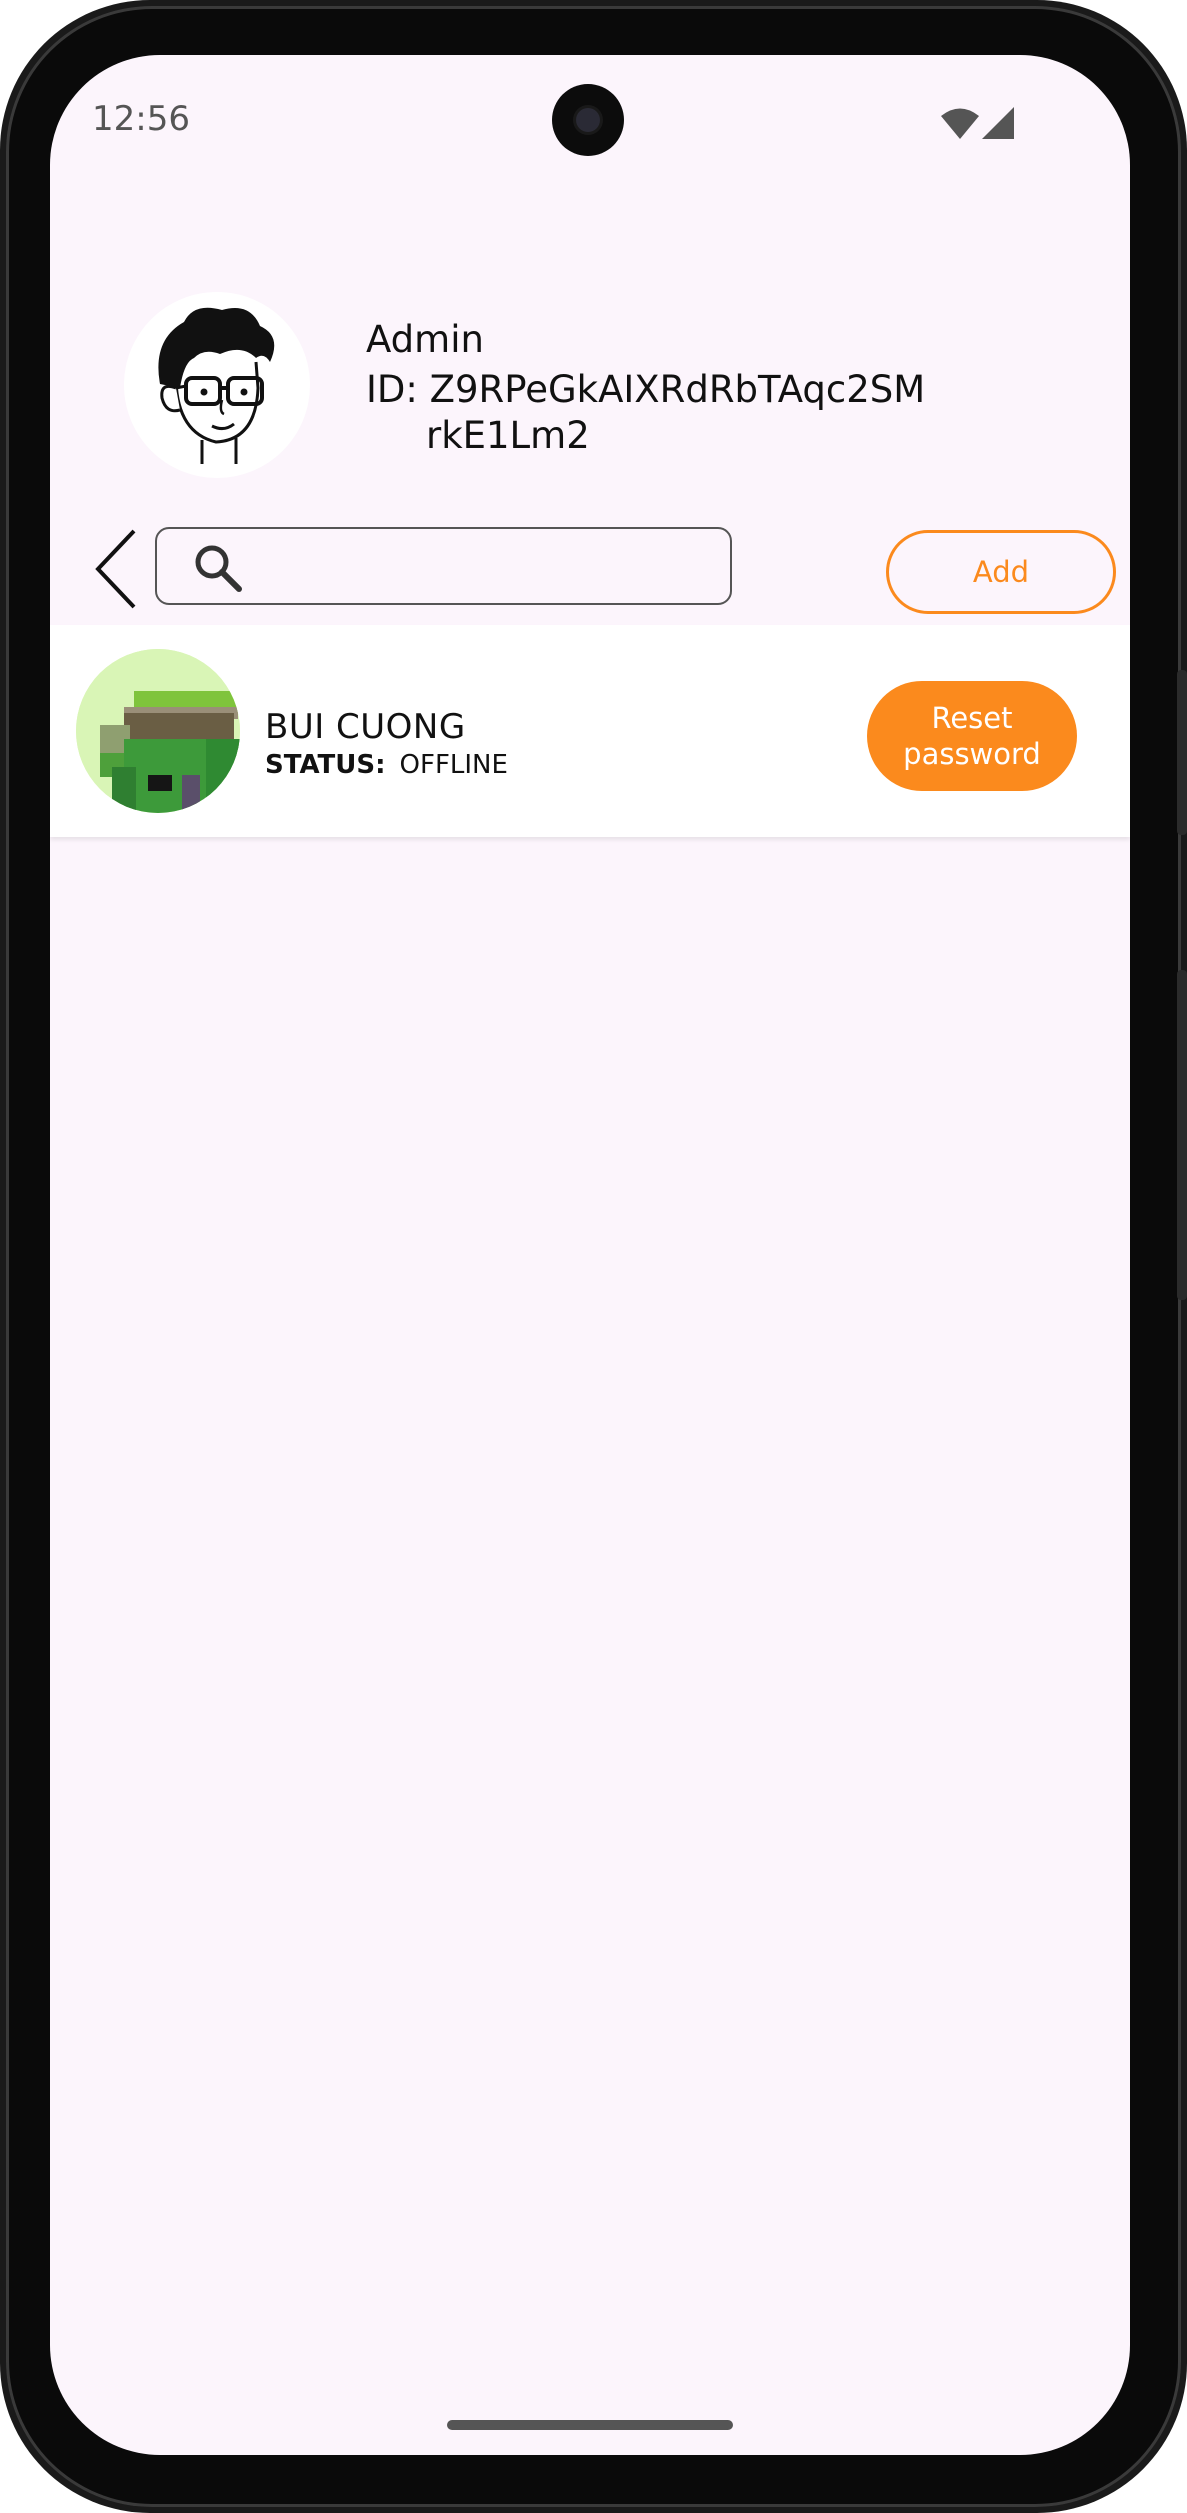 Image resolution: width=1187 pixels, height=2513 pixels. Describe the element at coordinates (590, 2425) in the screenshot. I see `home-indicator` at that location.